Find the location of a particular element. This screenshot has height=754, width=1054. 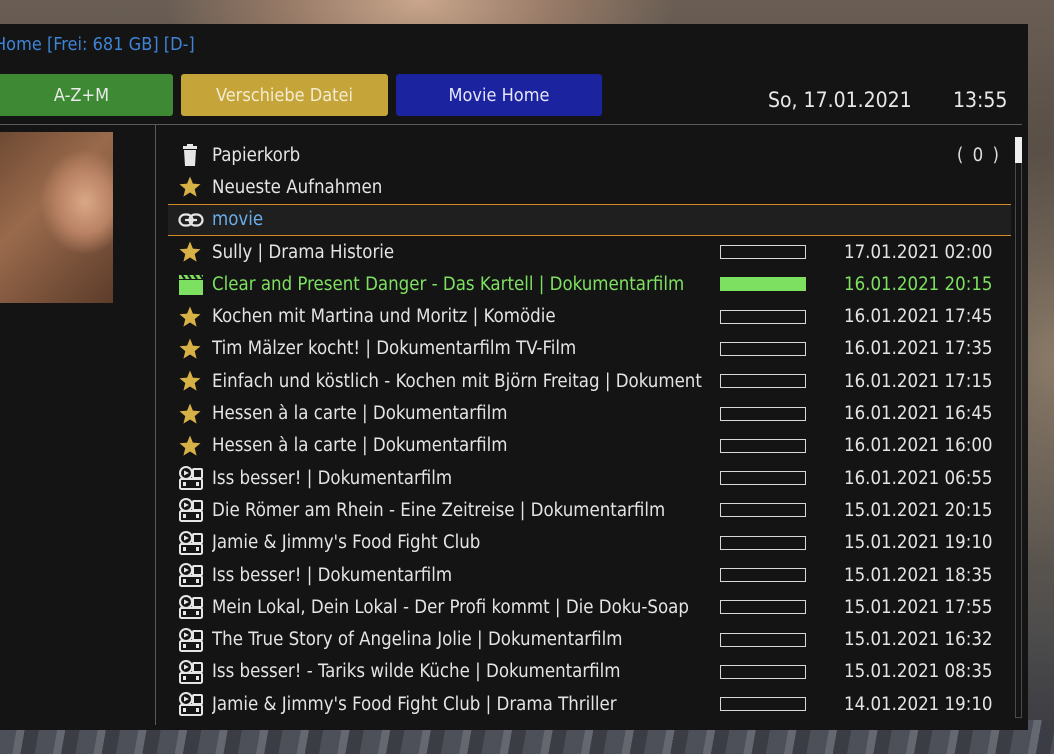

directory-label: Papierkorb is located at coordinates (256, 155).